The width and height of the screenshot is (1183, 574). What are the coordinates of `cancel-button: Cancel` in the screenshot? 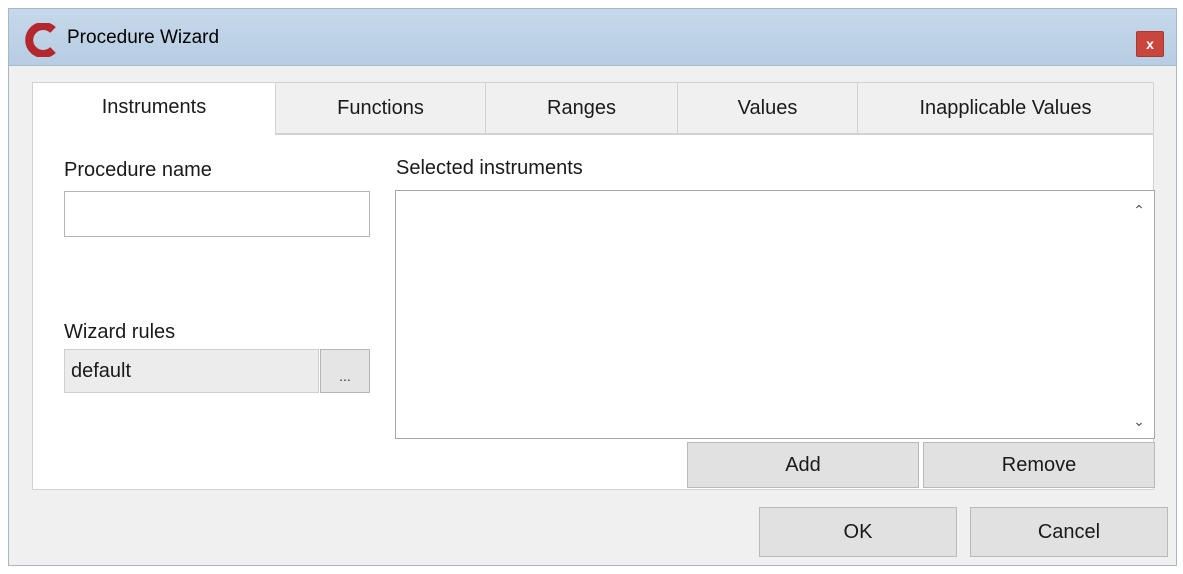 It's located at (1069, 532).